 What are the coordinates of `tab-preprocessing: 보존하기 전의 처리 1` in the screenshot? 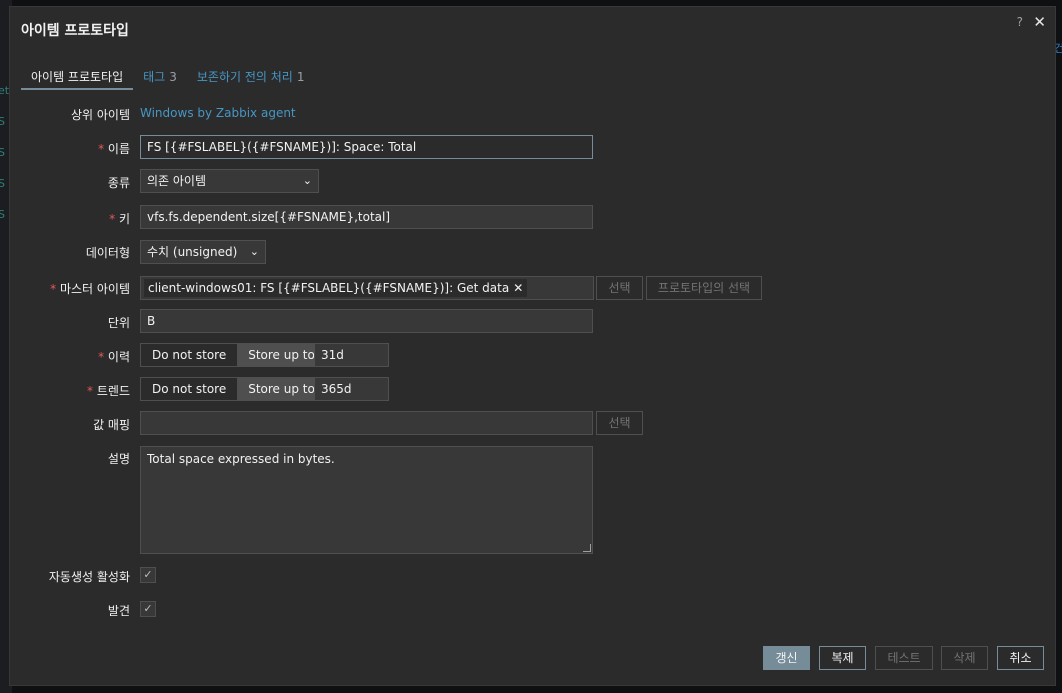 It's located at (251, 78).